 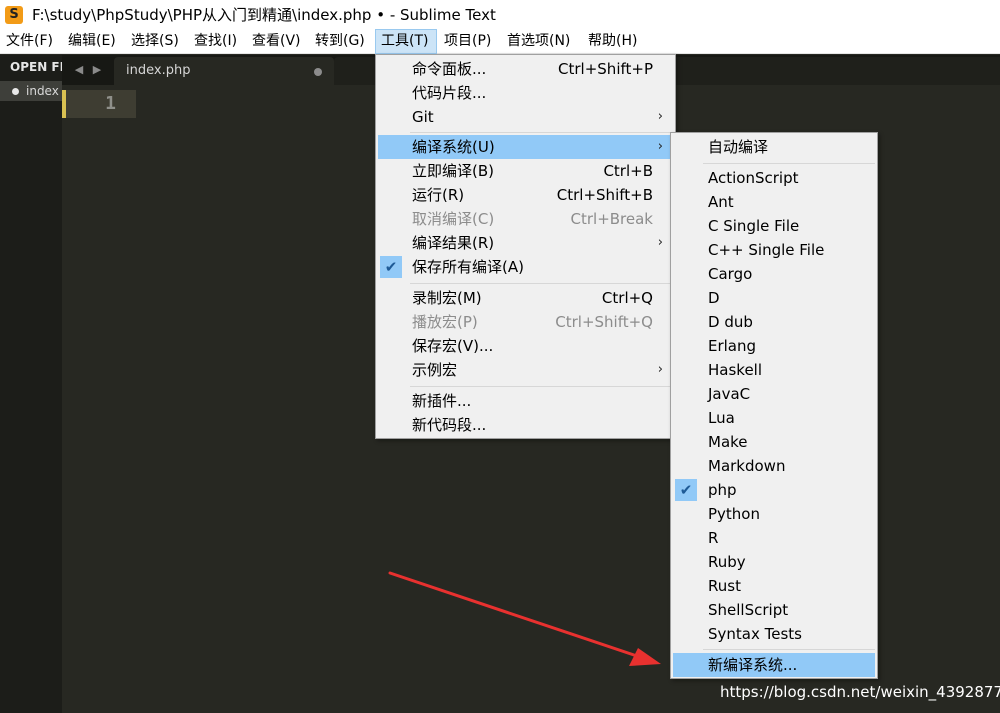 I want to click on menu-tools: 工具(T), so click(x=406, y=41).